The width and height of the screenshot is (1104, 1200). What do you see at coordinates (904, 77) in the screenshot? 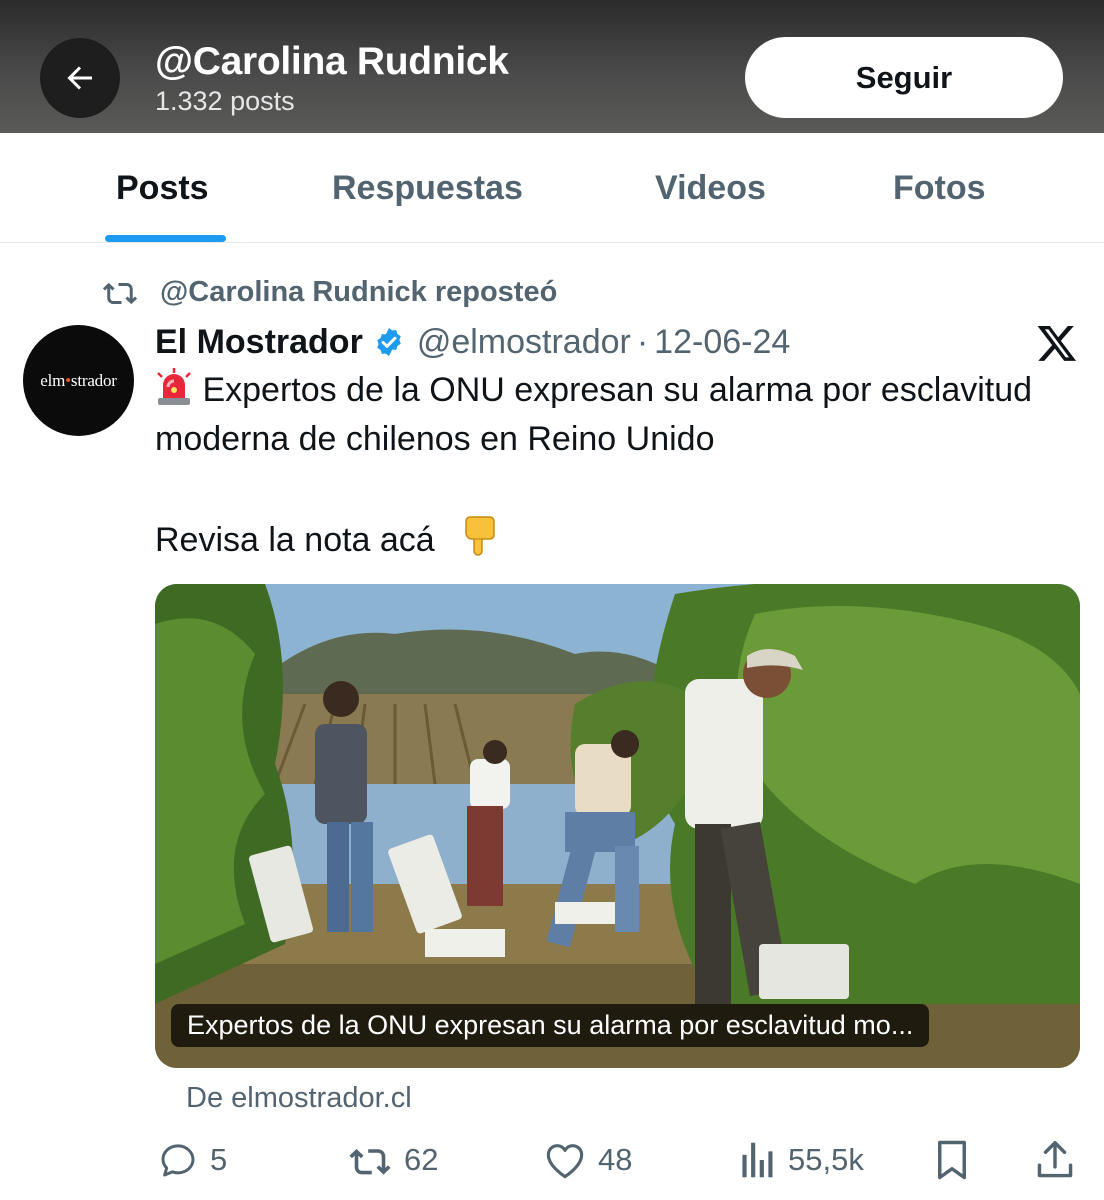
I see `follow-button: Seguir` at bounding box center [904, 77].